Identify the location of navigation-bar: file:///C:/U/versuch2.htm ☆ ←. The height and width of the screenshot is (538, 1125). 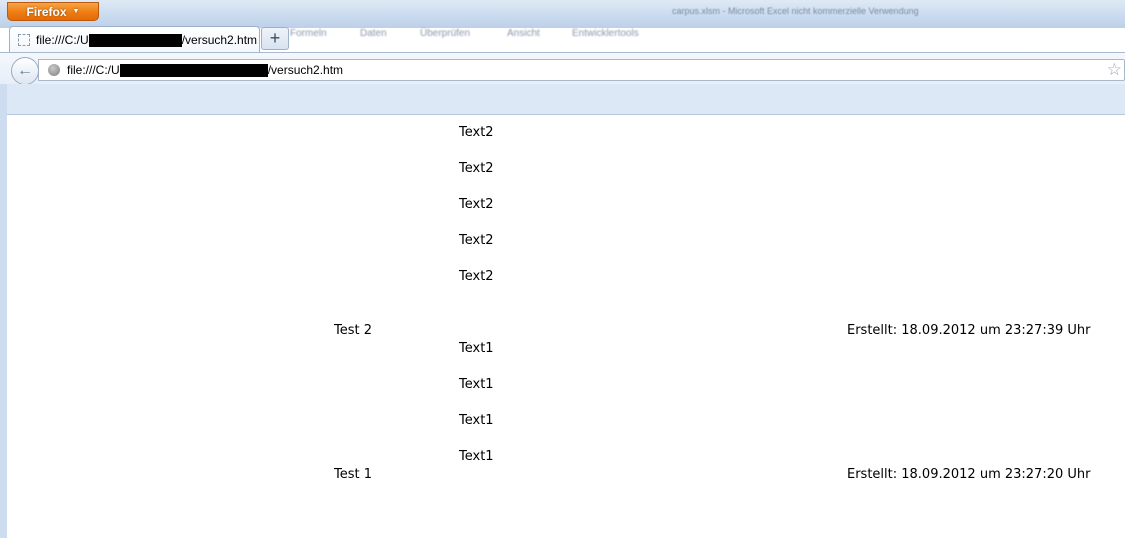
(562, 68).